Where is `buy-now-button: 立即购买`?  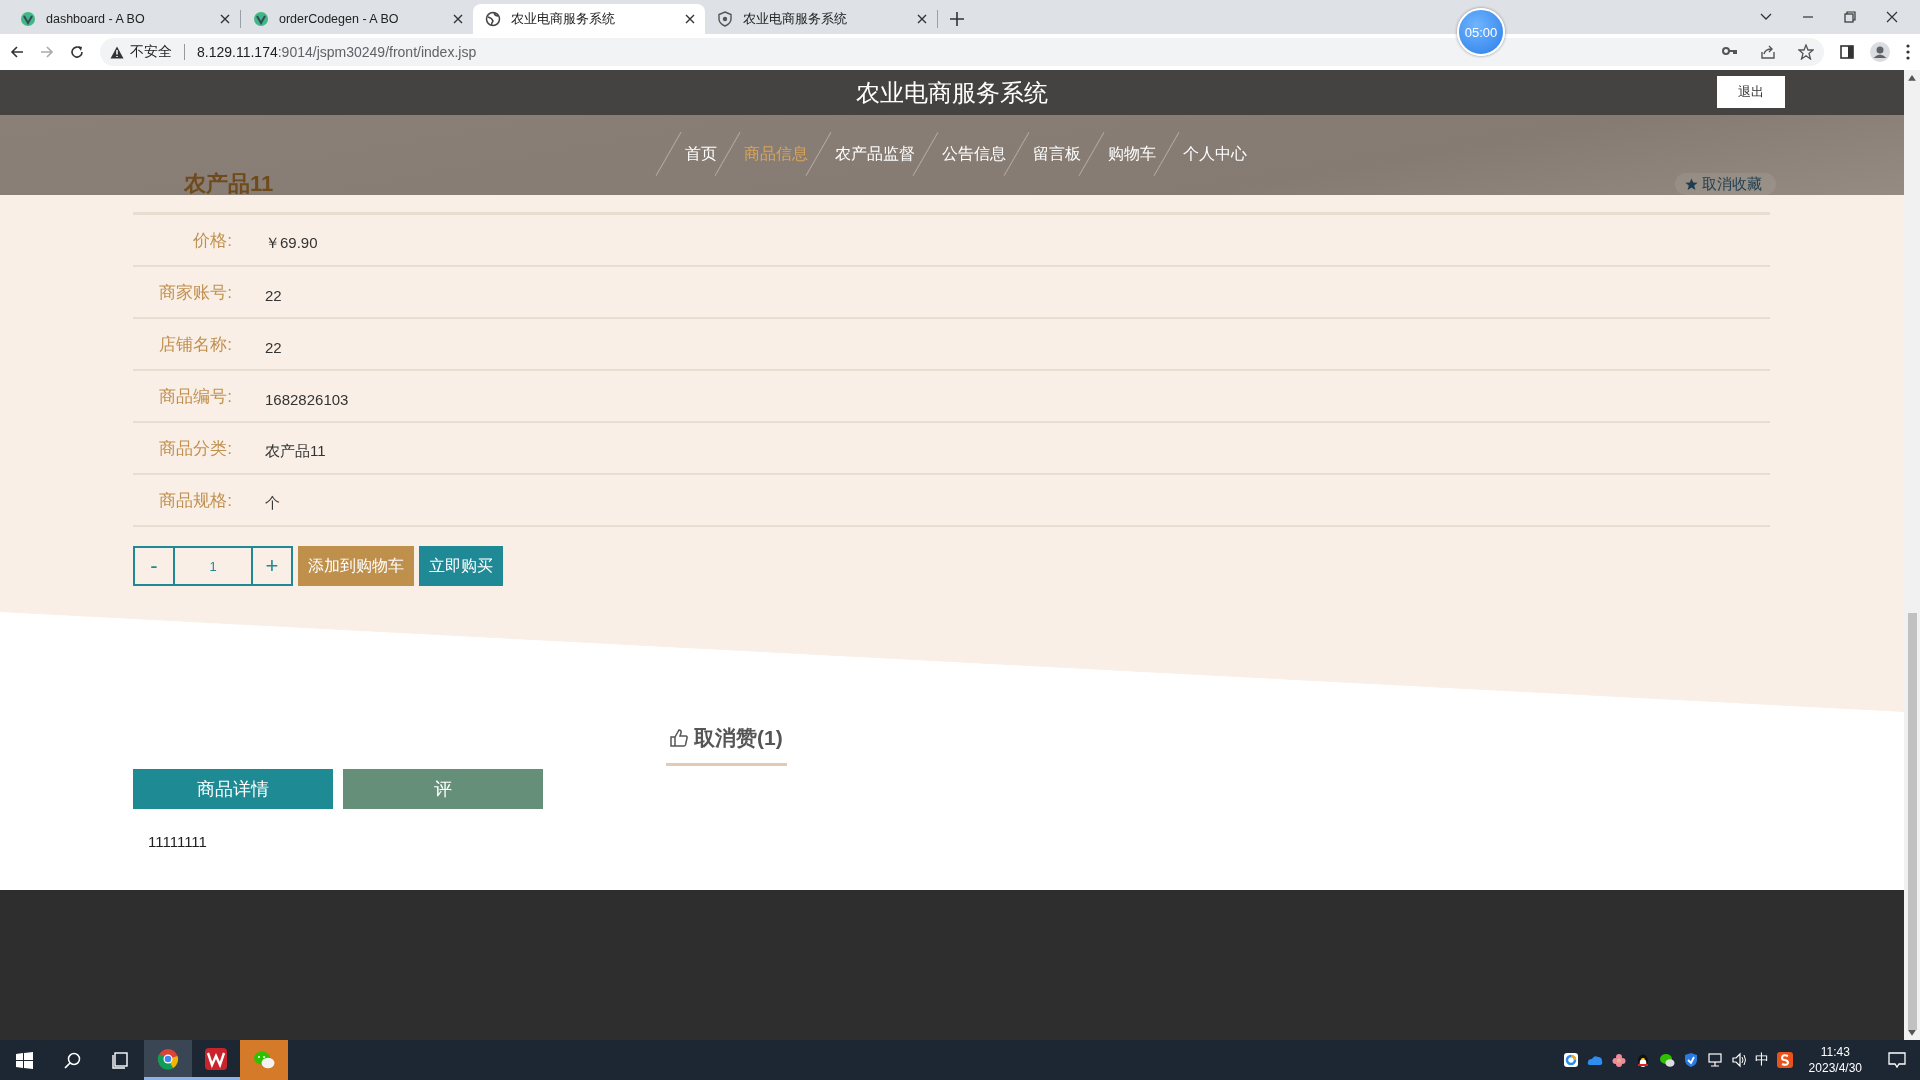
buy-now-button: 立即购买 is located at coordinates (461, 566).